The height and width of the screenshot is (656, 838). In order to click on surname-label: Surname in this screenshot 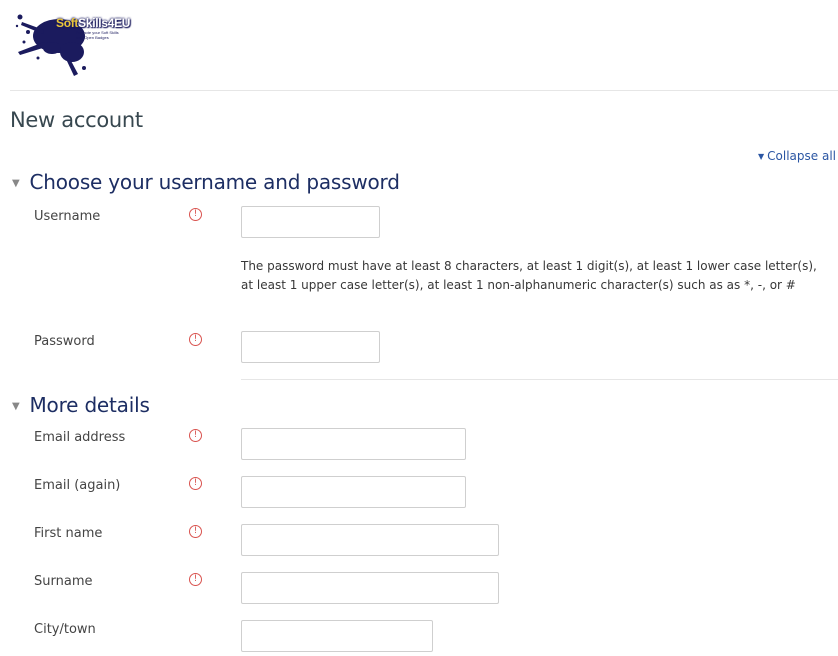, I will do `click(63, 581)`.